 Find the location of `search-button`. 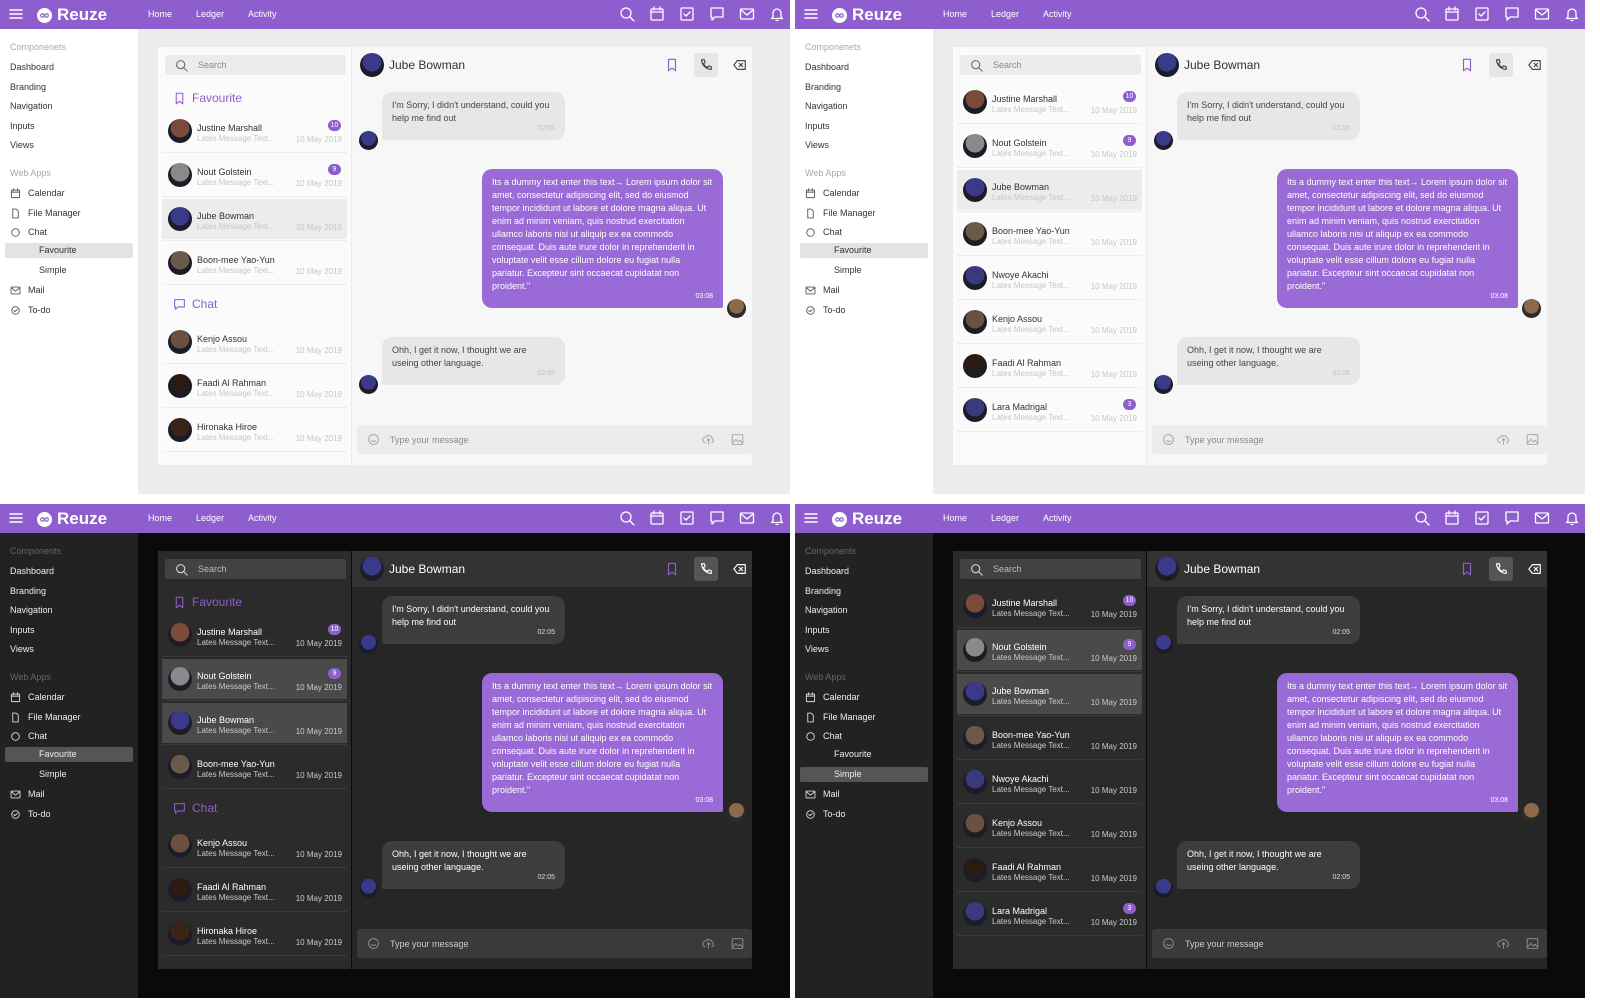

search-button is located at coordinates (627, 14).